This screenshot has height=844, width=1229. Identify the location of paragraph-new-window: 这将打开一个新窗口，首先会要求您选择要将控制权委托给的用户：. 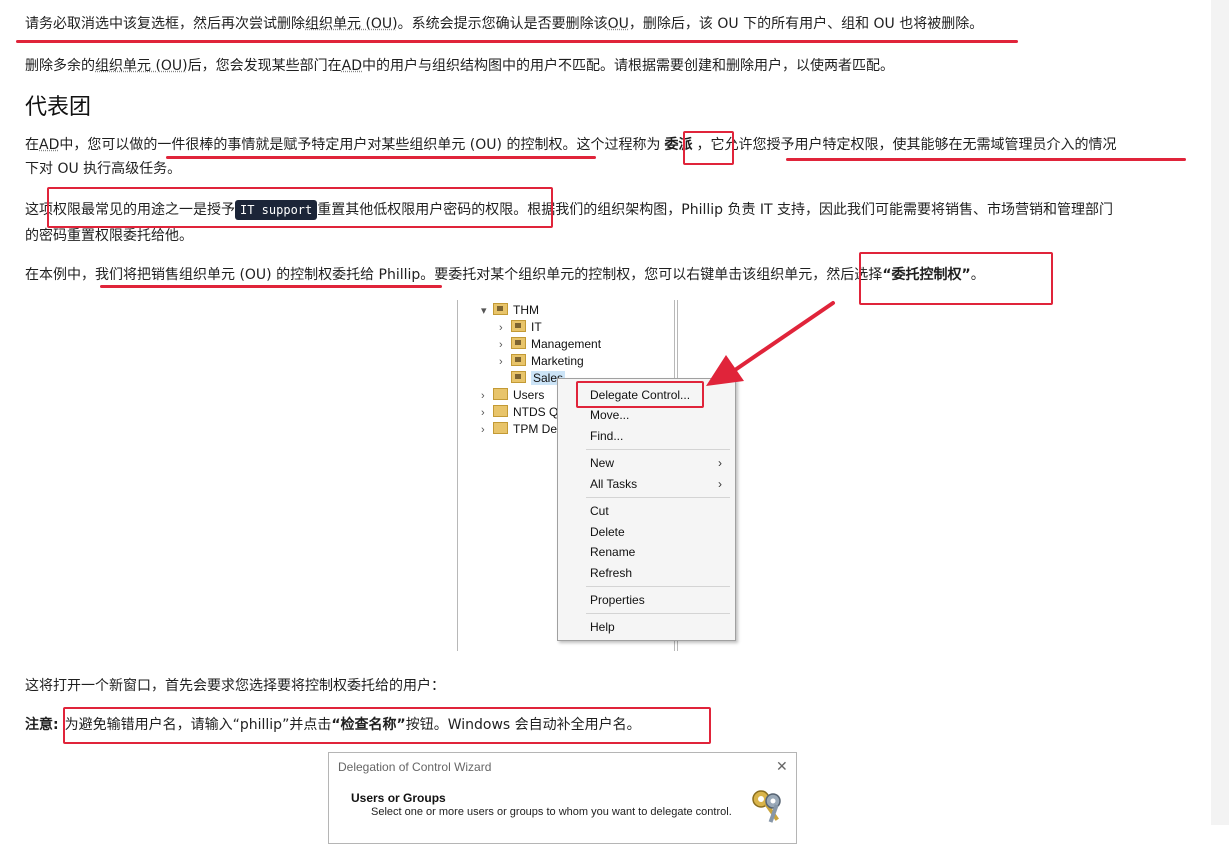
(235, 686).